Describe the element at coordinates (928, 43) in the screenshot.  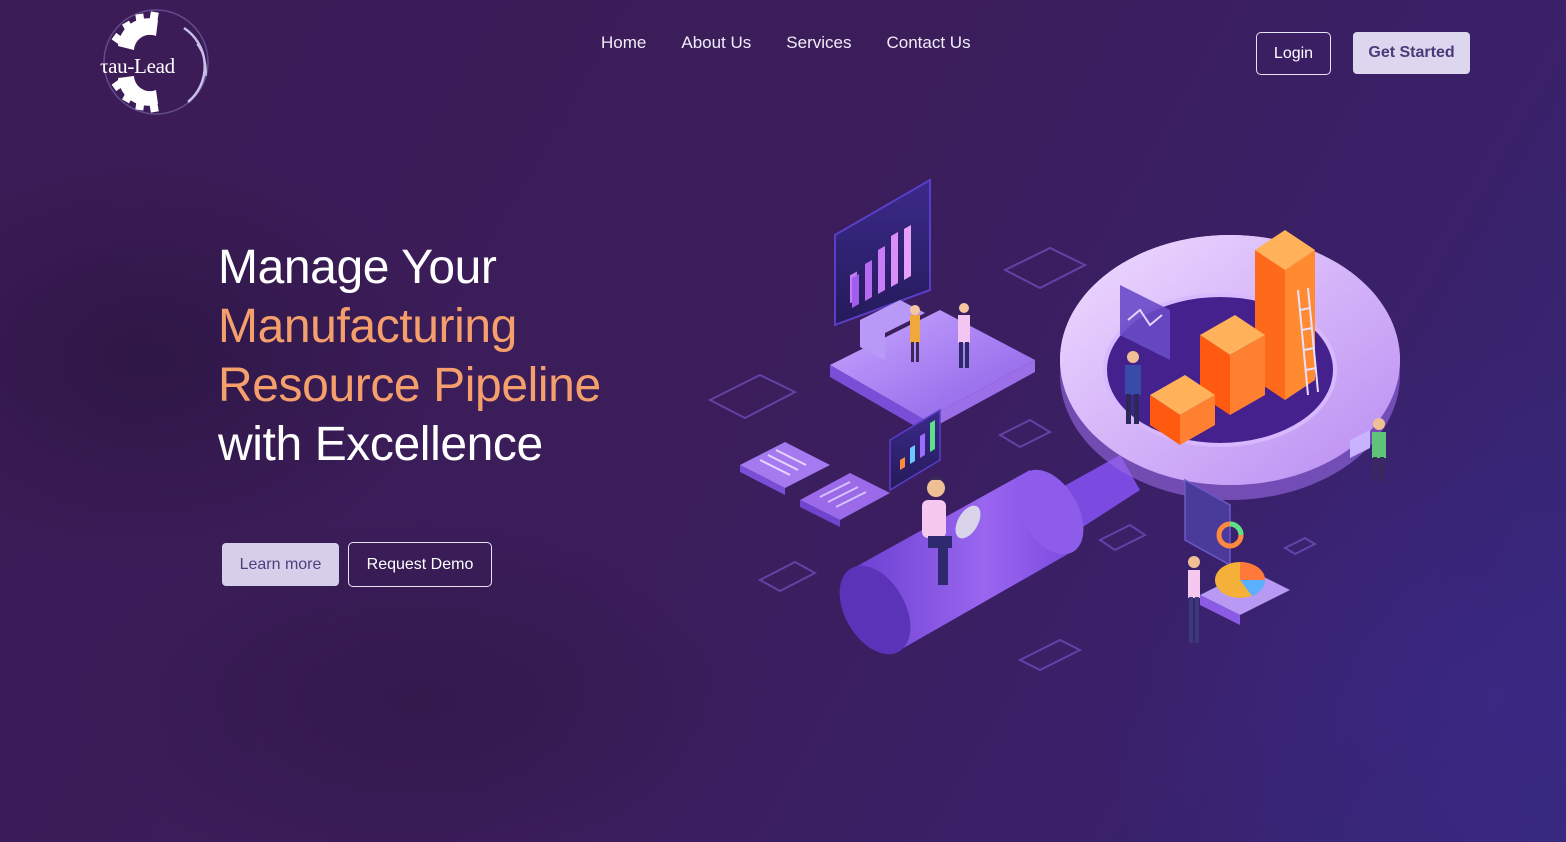
I see `nav-contact-us: Contact Us` at that location.